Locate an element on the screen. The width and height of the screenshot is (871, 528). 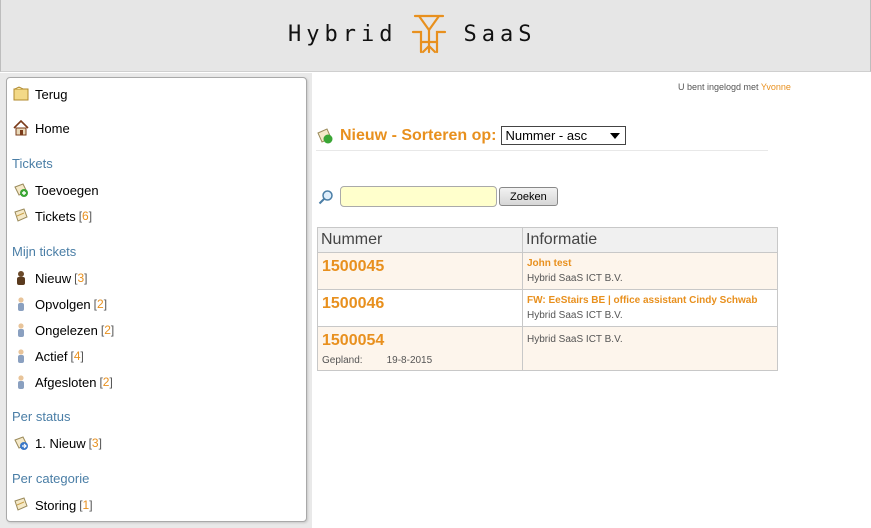
planned-label: Gepland: is located at coordinates (342, 360).